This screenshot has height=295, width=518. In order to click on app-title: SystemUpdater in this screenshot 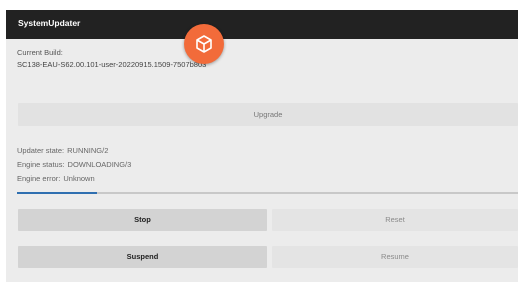, I will do `click(49, 23)`.